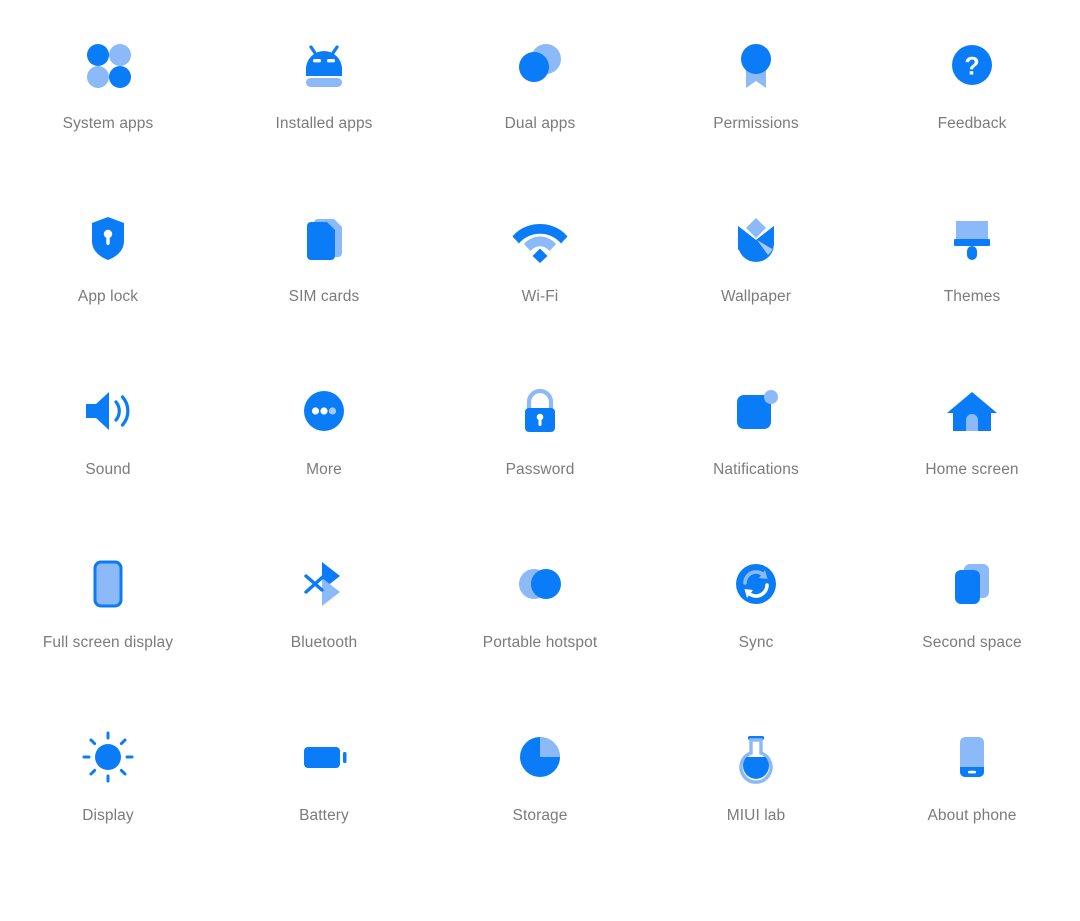 This screenshot has height=921, width=1080. I want to click on settings-item-label: Second space, so click(972, 642).